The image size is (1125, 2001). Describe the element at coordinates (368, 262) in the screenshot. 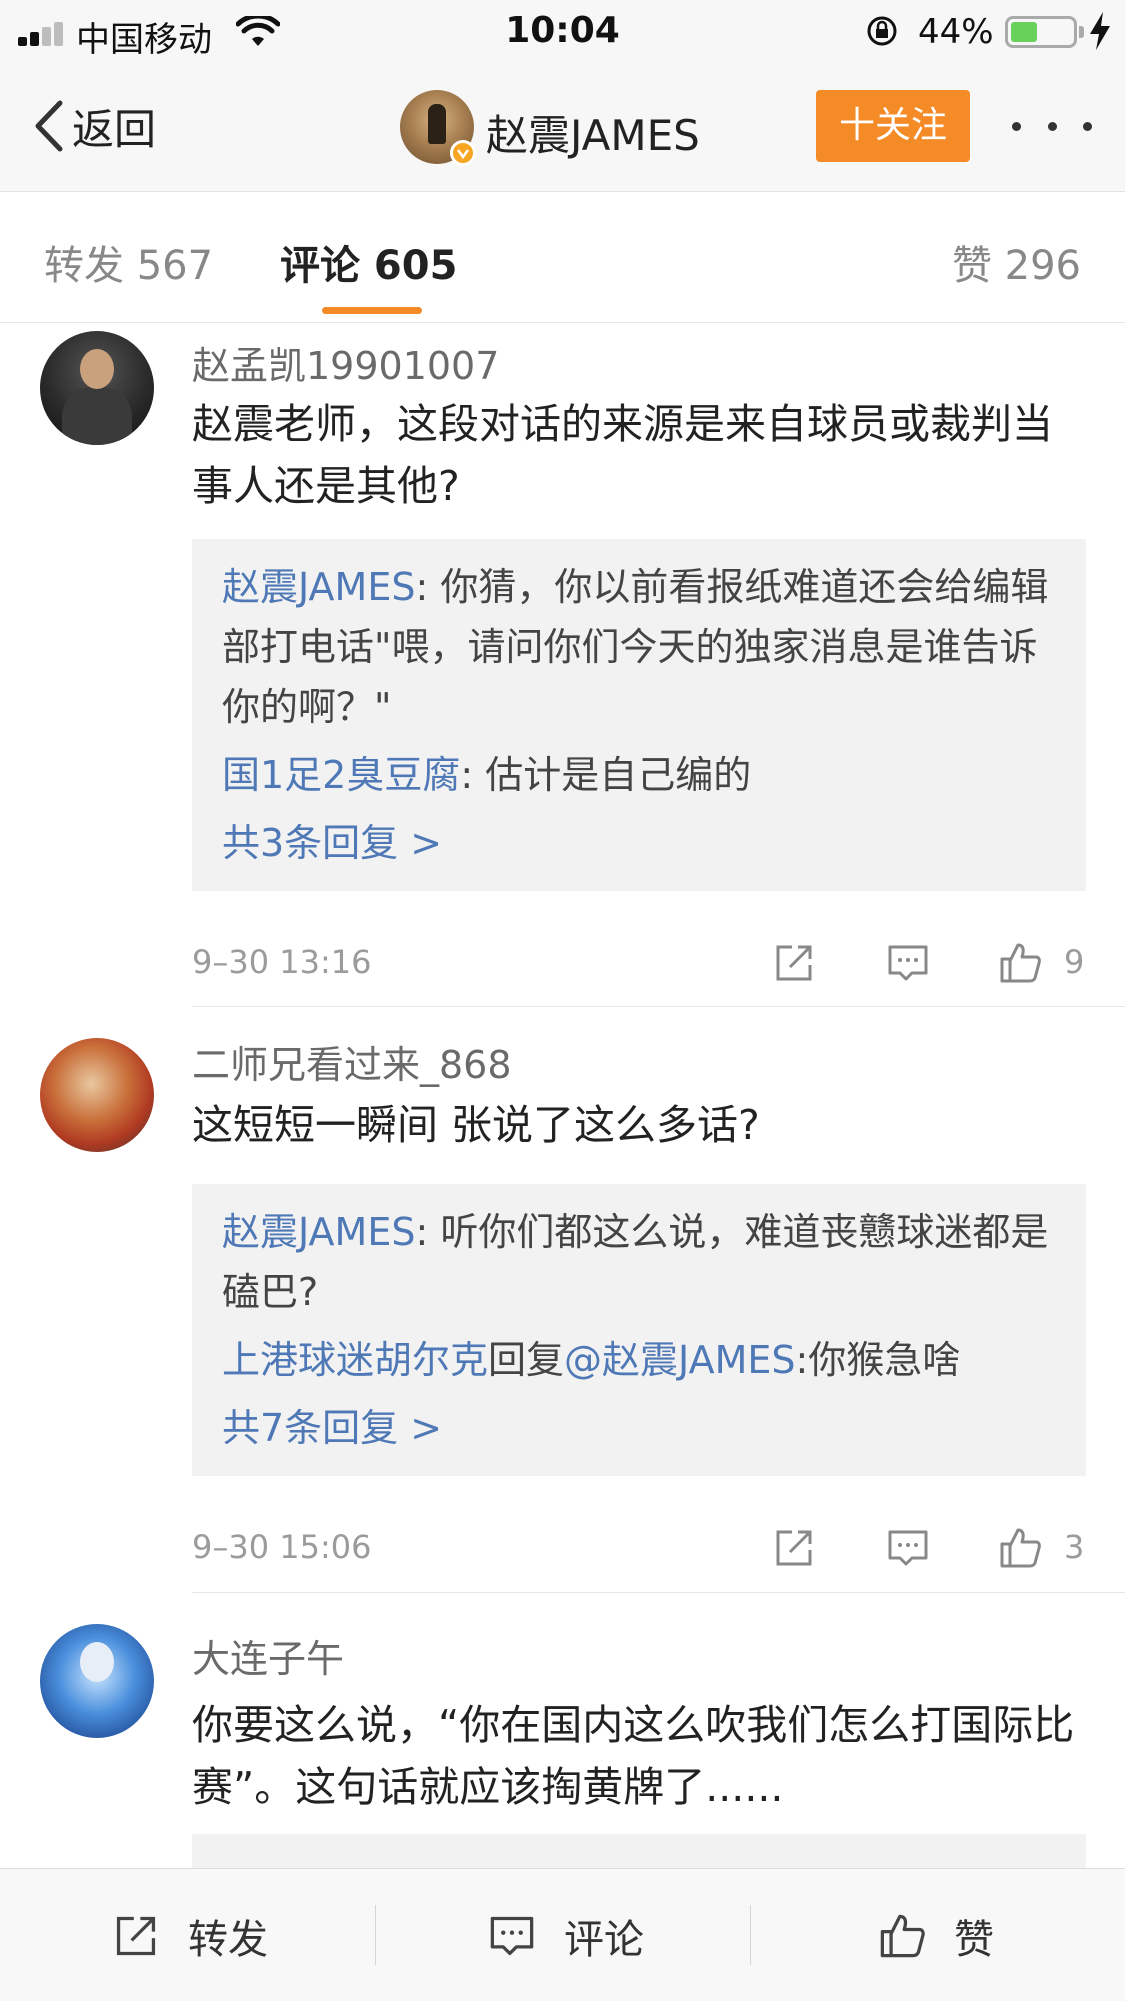

I see `tab-comment: 评论 605` at that location.